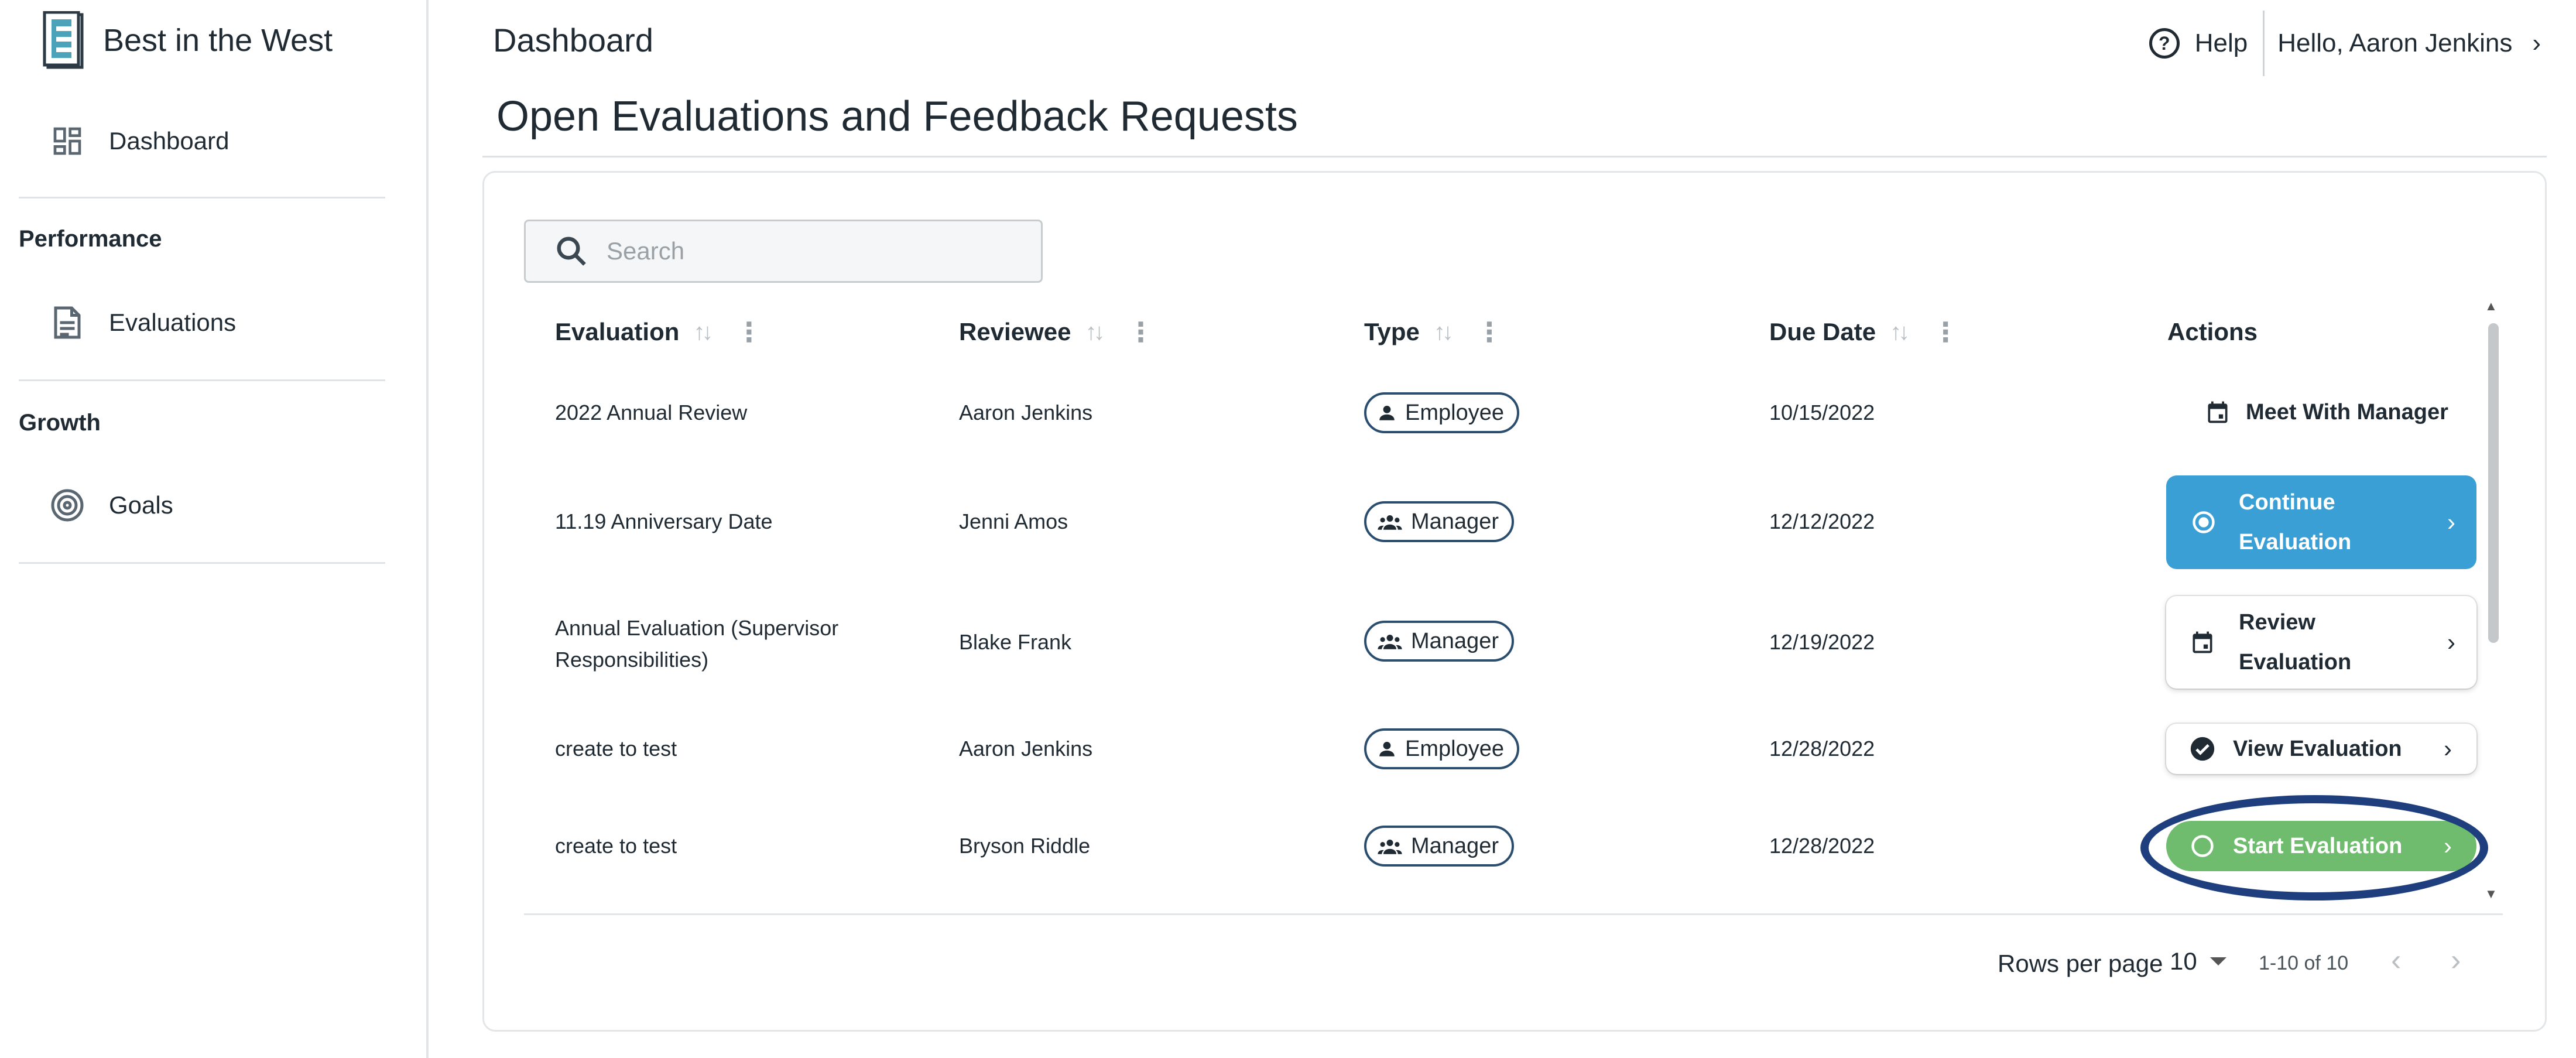  Describe the element at coordinates (1514, 156) in the screenshot. I see `heading-divider` at that location.